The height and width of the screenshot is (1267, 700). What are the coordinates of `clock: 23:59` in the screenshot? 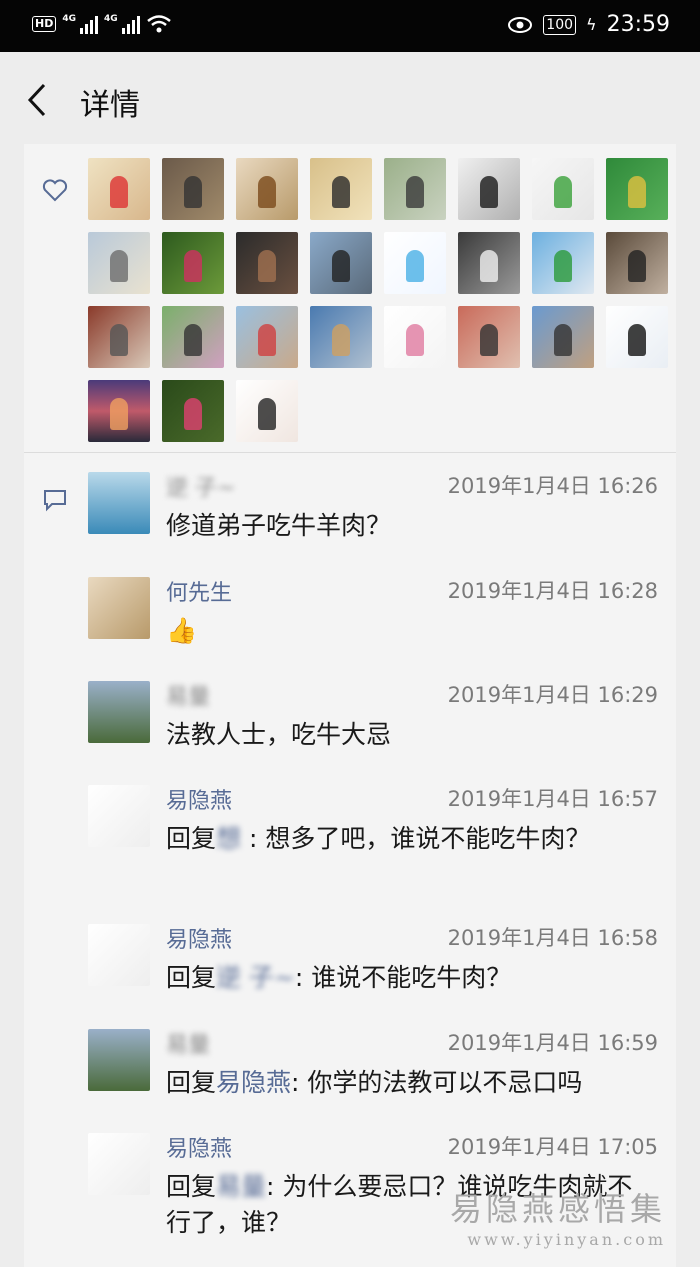 It's located at (638, 24).